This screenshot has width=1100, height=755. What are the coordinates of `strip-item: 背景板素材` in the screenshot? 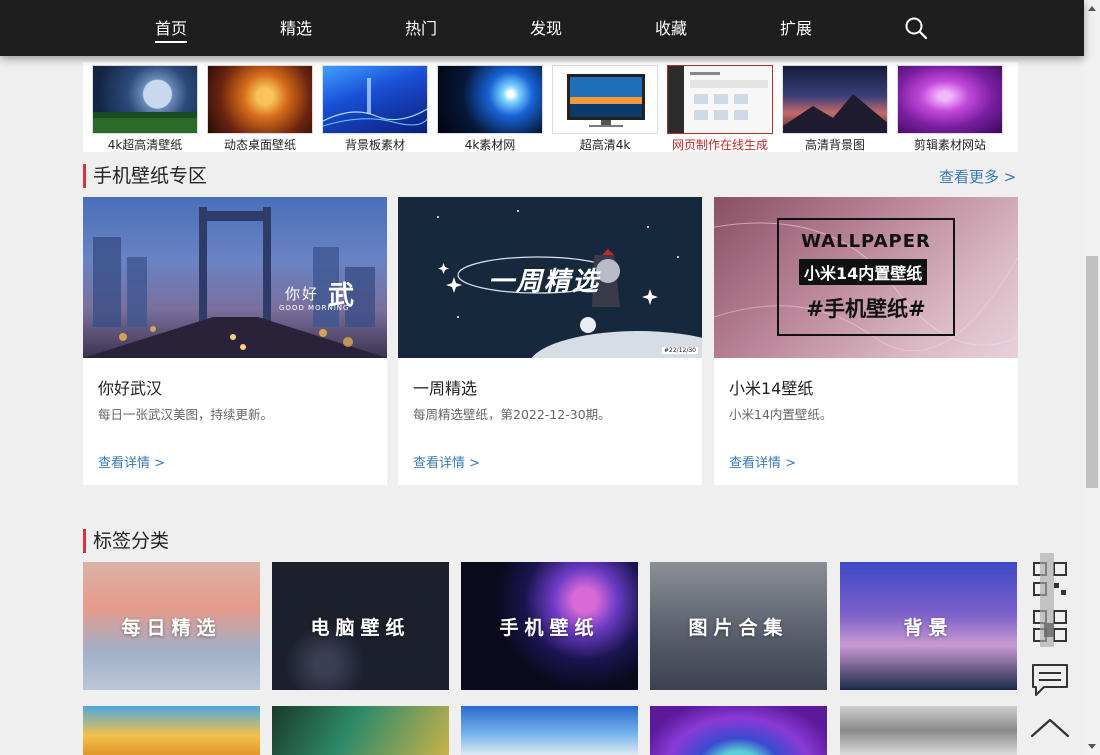 It's located at (375, 109).